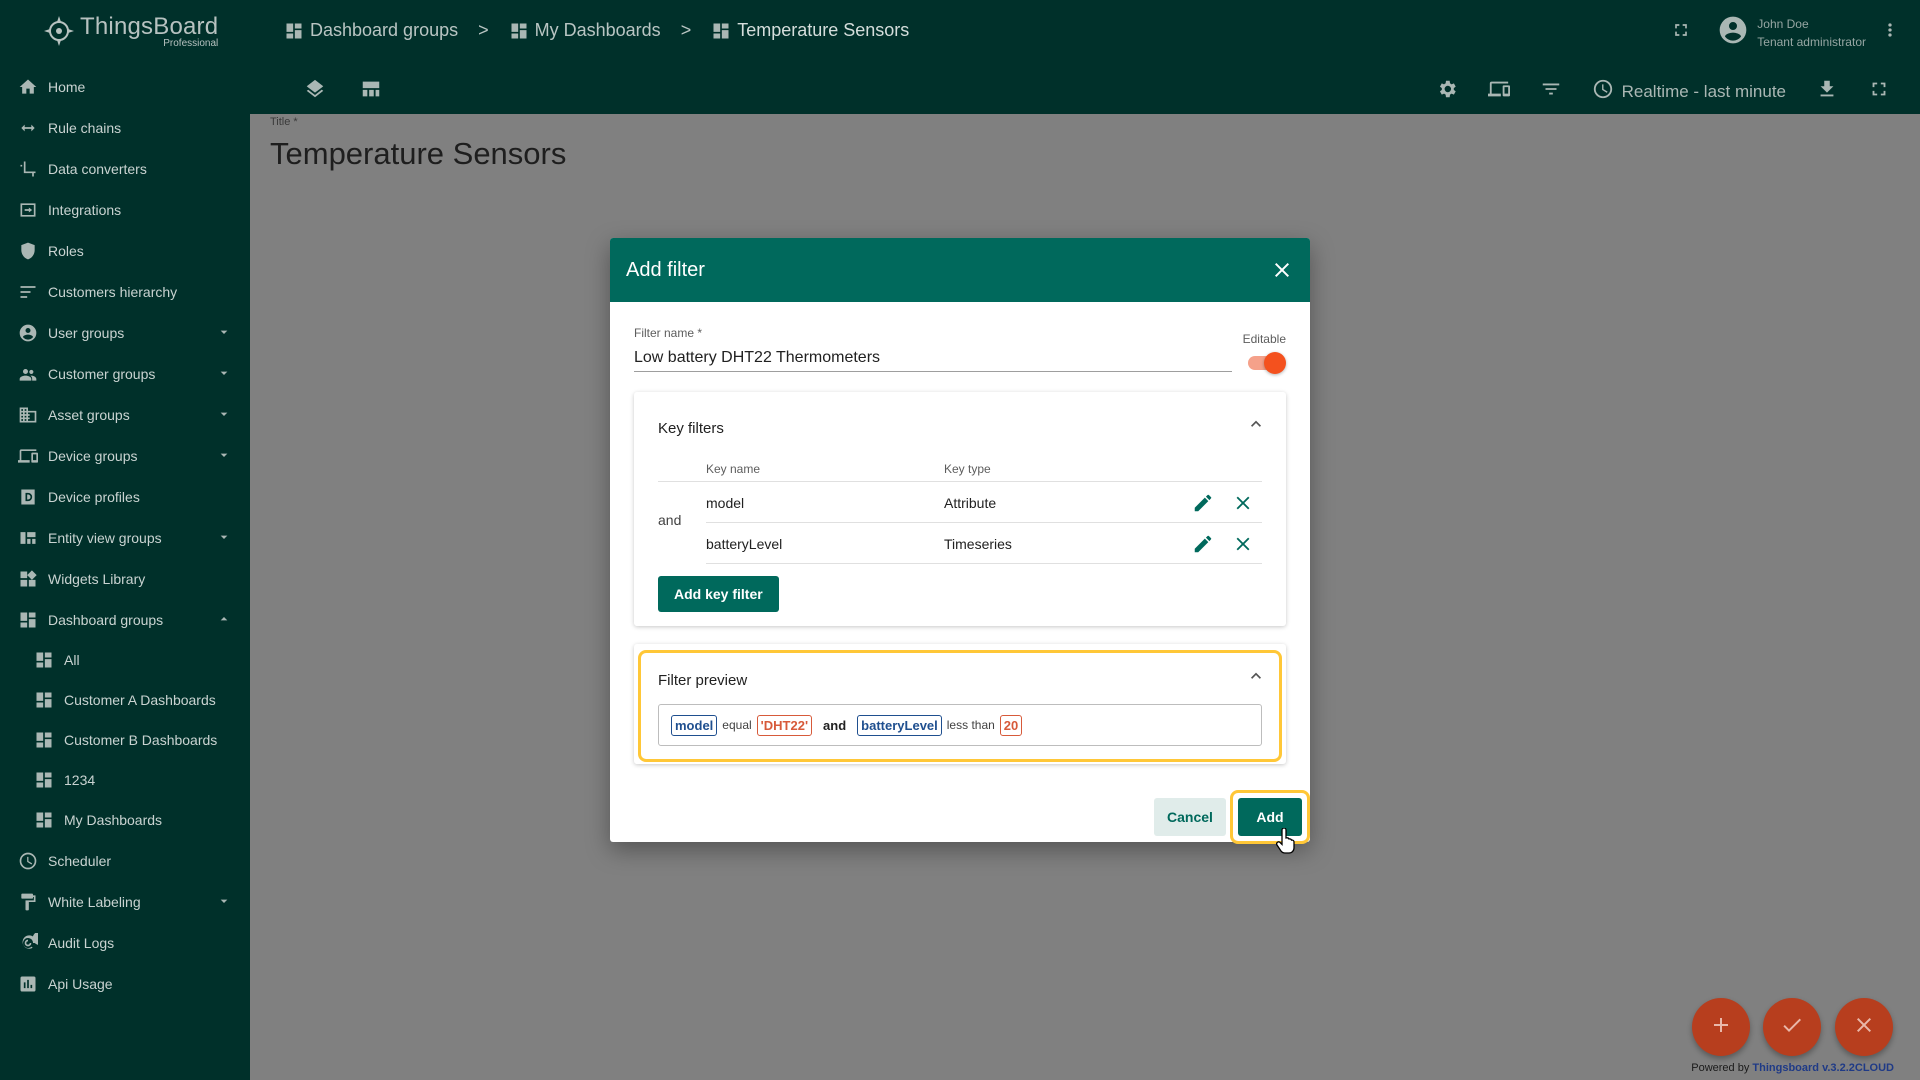  I want to click on dashboard-toolbar-right: Realtime - last minute, so click(1663, 91).